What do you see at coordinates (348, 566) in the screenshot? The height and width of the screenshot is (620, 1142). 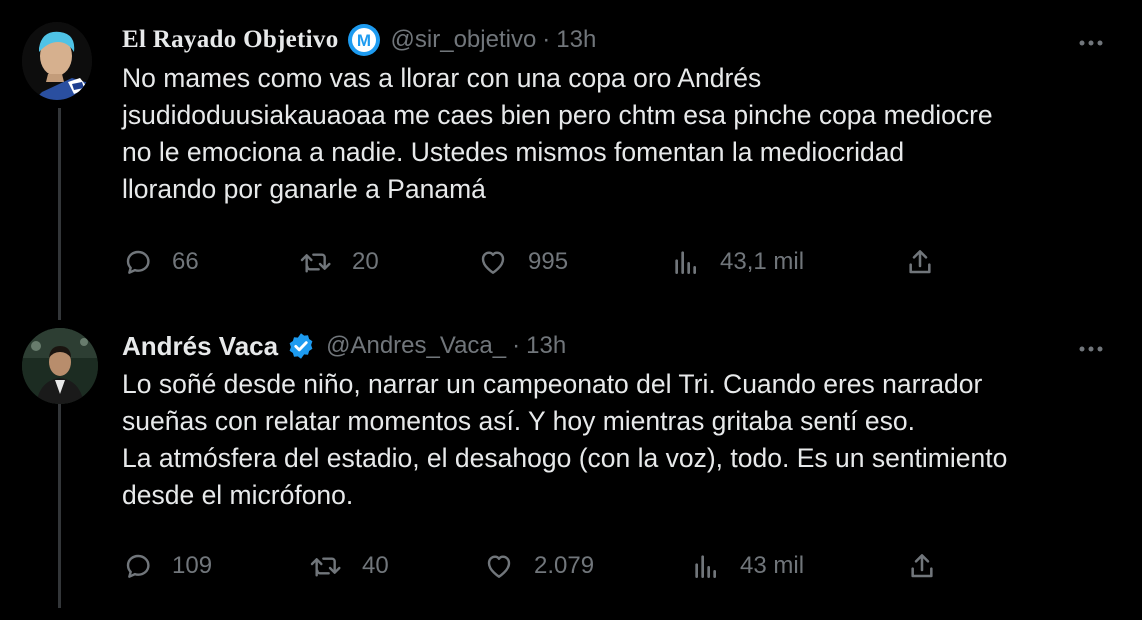 I see `retweet-button: 40` at bounding box center [348, 566].